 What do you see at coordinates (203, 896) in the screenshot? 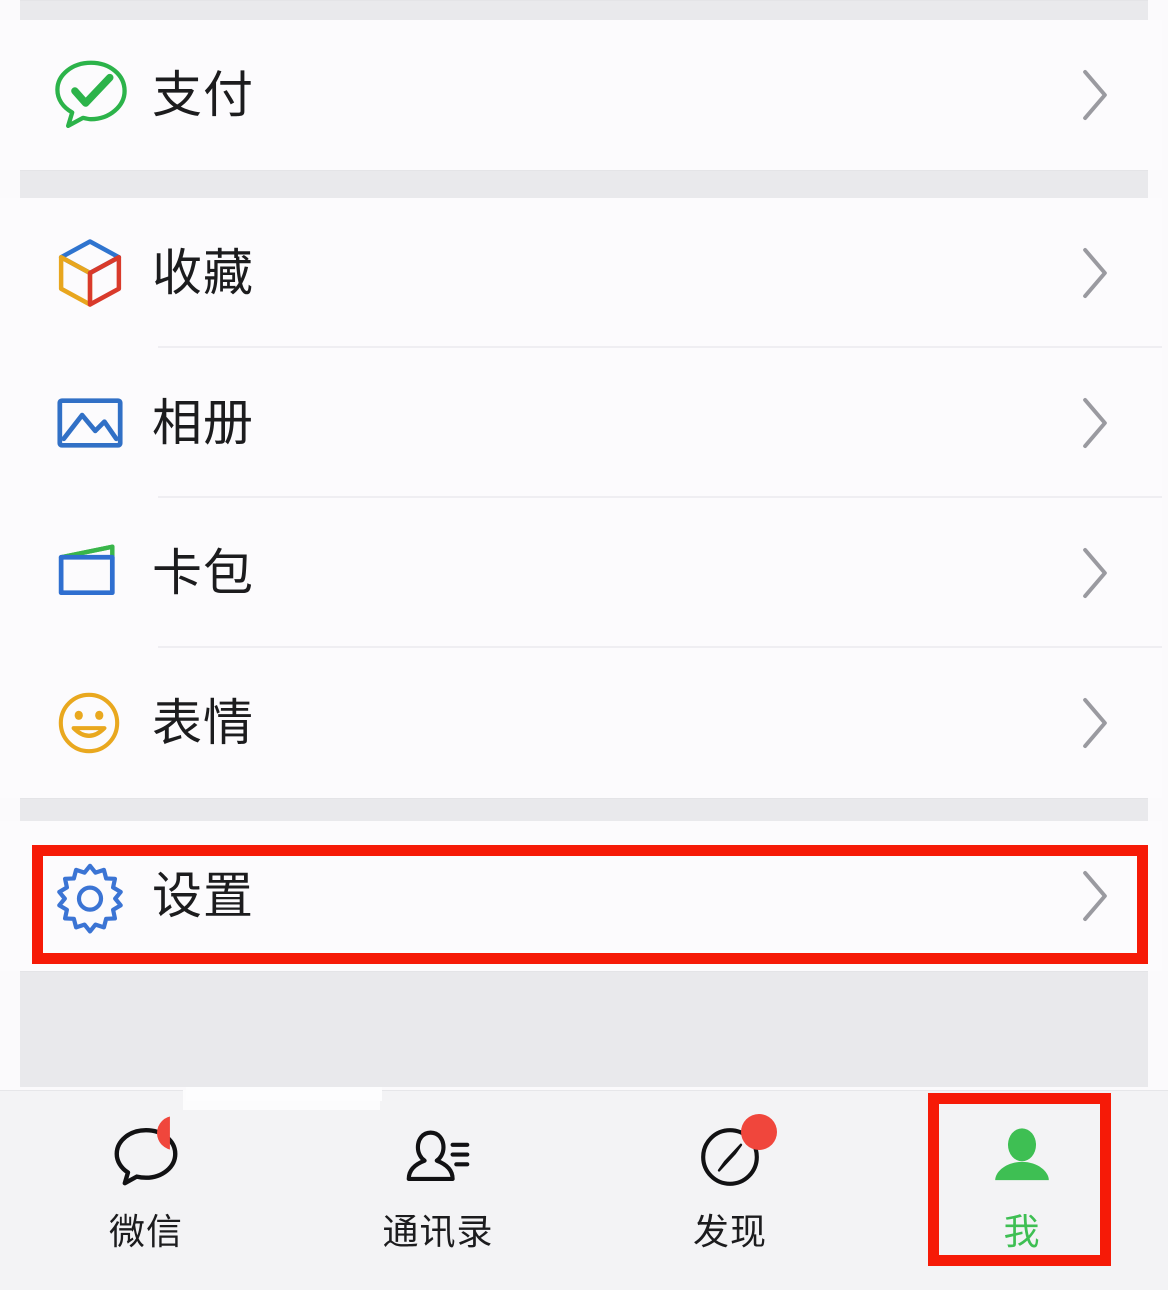
I see `list-item-label: 设置` at bounding box center [203, 896].